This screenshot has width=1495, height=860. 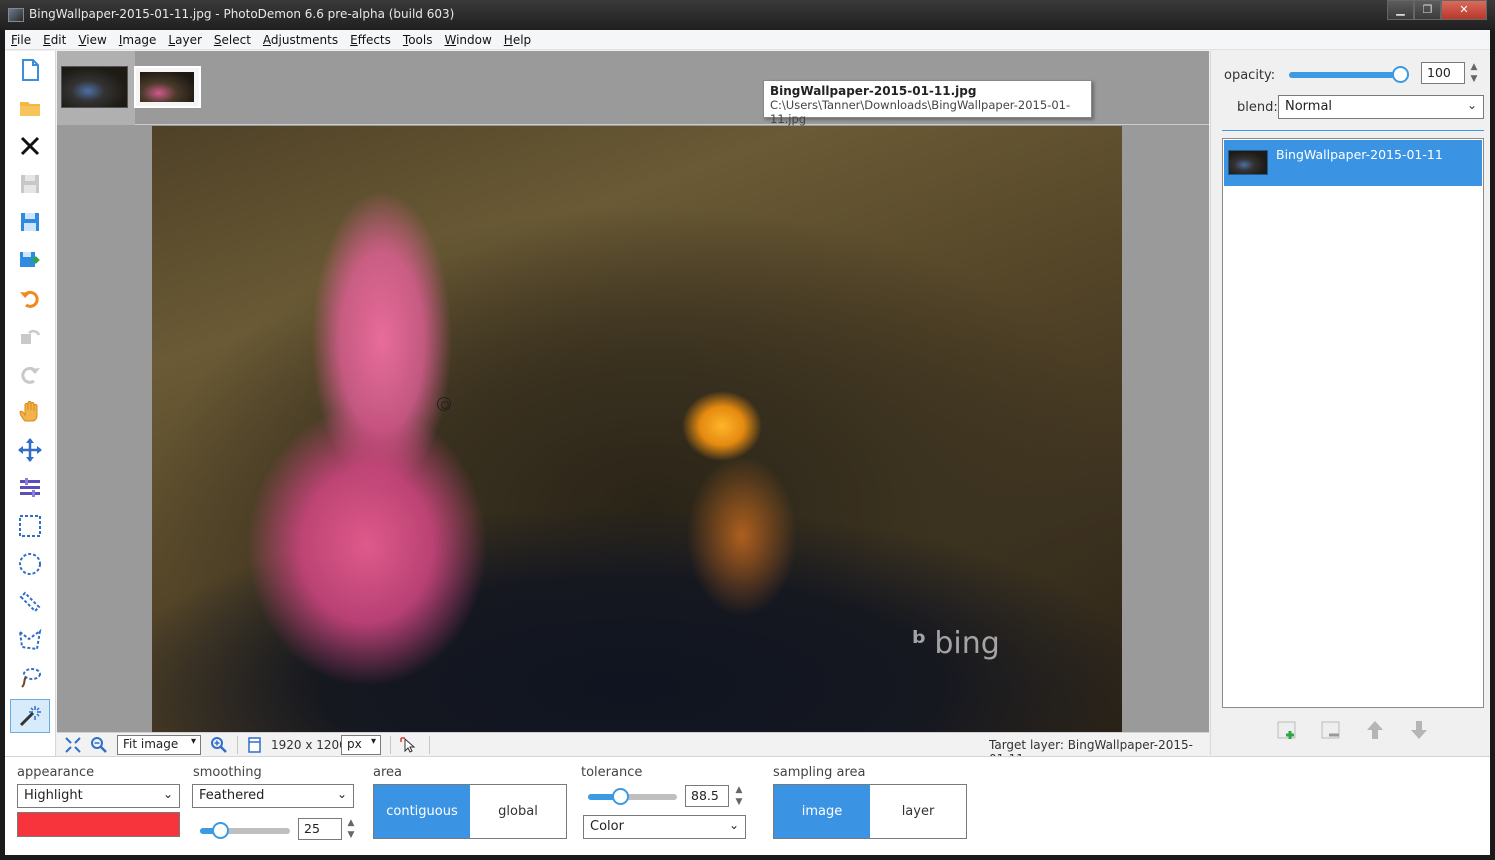 I want to click on area-global-button: global, so click(x=518, y=811).